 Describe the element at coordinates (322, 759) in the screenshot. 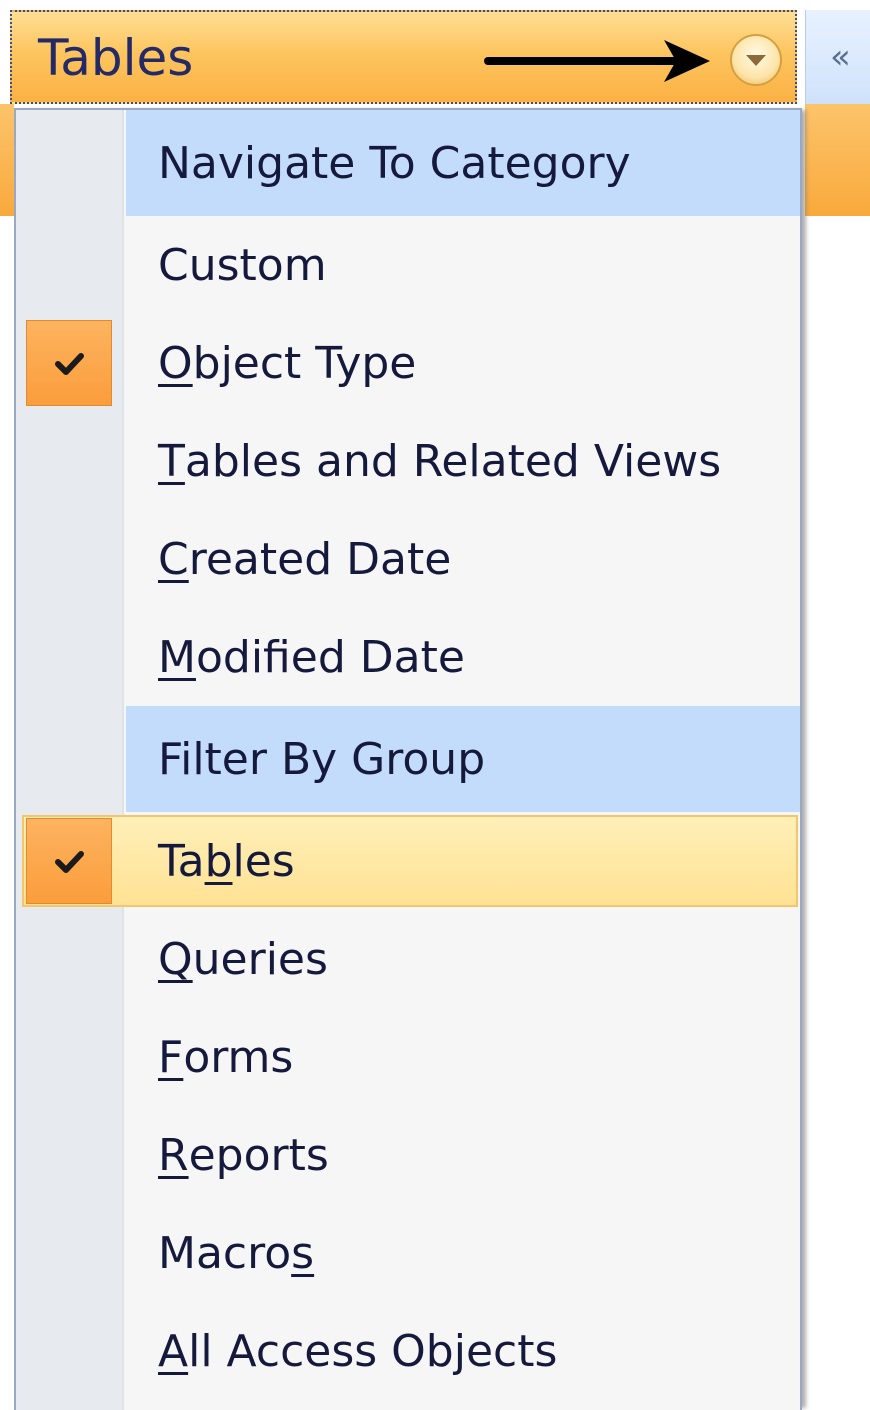

I see `menu-heading-label: Filter By Group` at that location.